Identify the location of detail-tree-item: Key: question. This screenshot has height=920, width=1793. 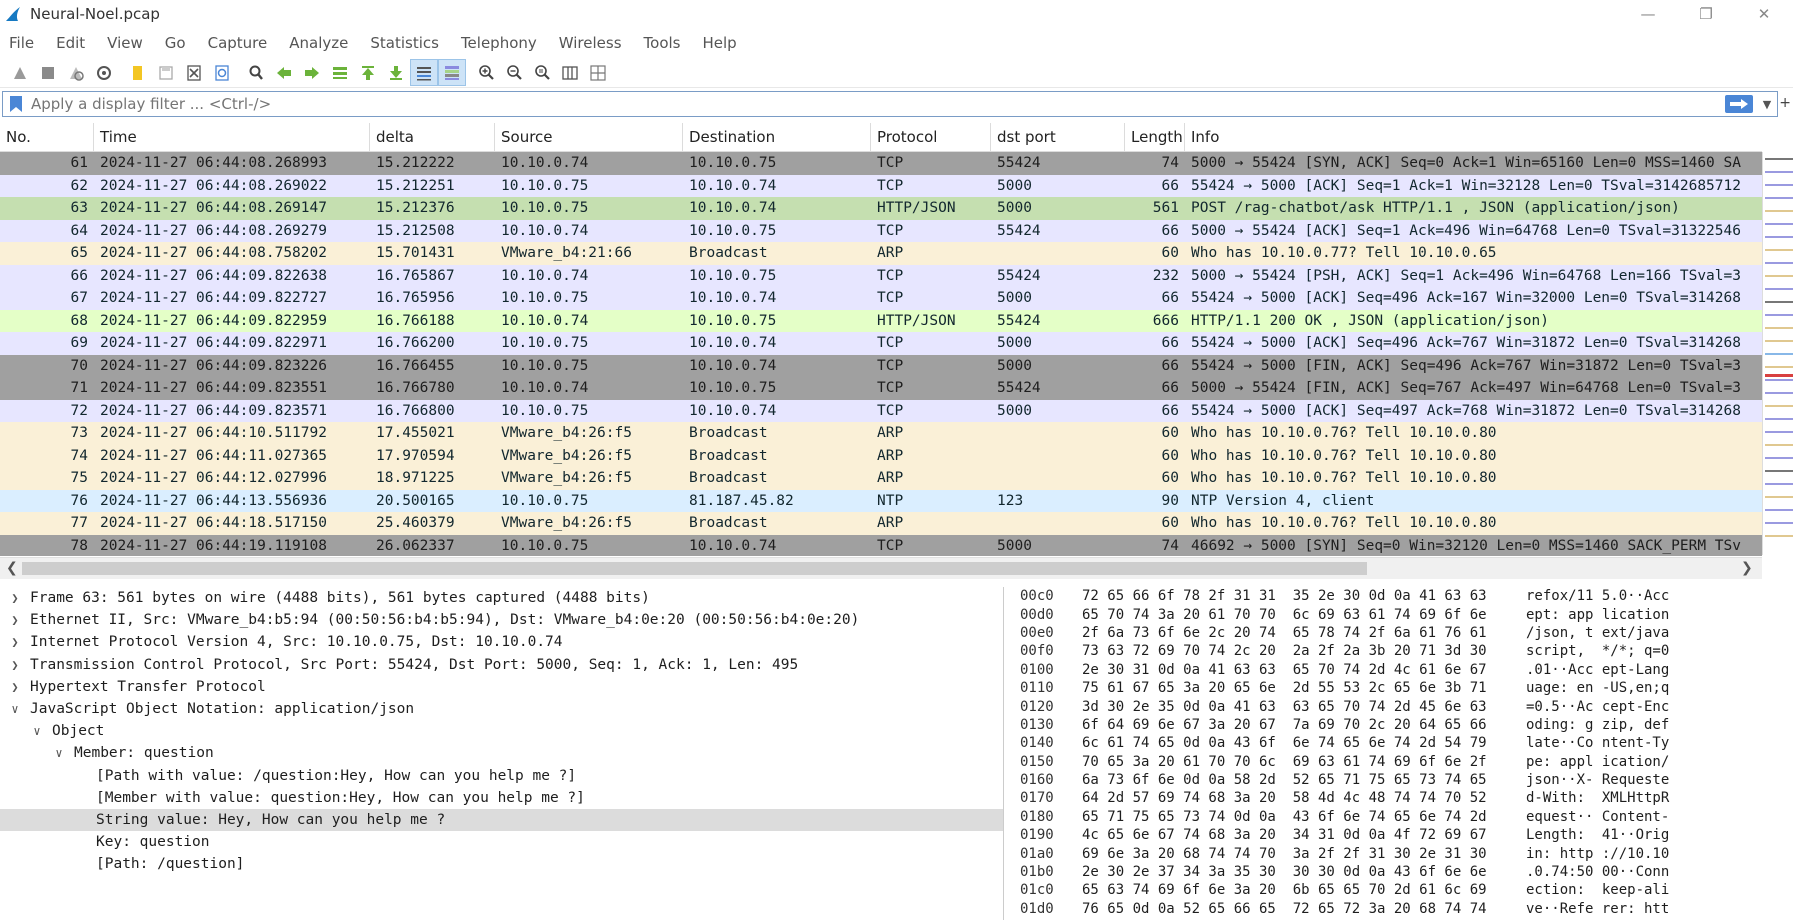
(501, 842).